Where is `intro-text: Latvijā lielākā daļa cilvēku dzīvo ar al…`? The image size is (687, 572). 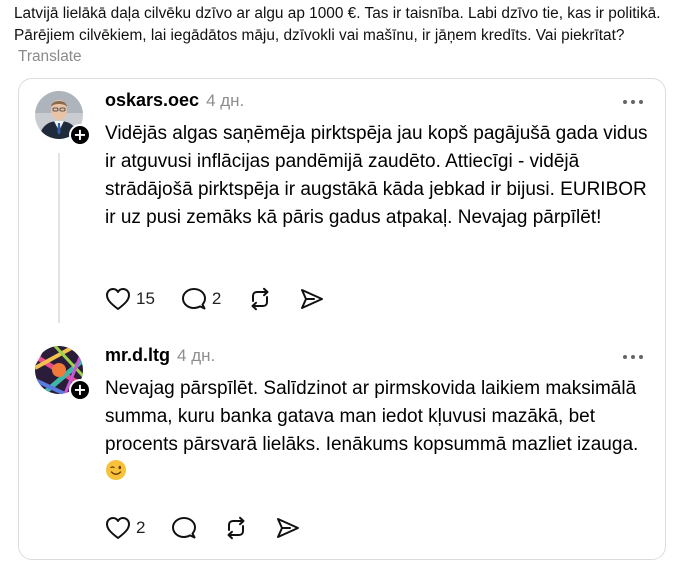 intro-text: Latvijā lielākā daļa cilvēku dzīvo ar al… is located at coordinates (337, 24).